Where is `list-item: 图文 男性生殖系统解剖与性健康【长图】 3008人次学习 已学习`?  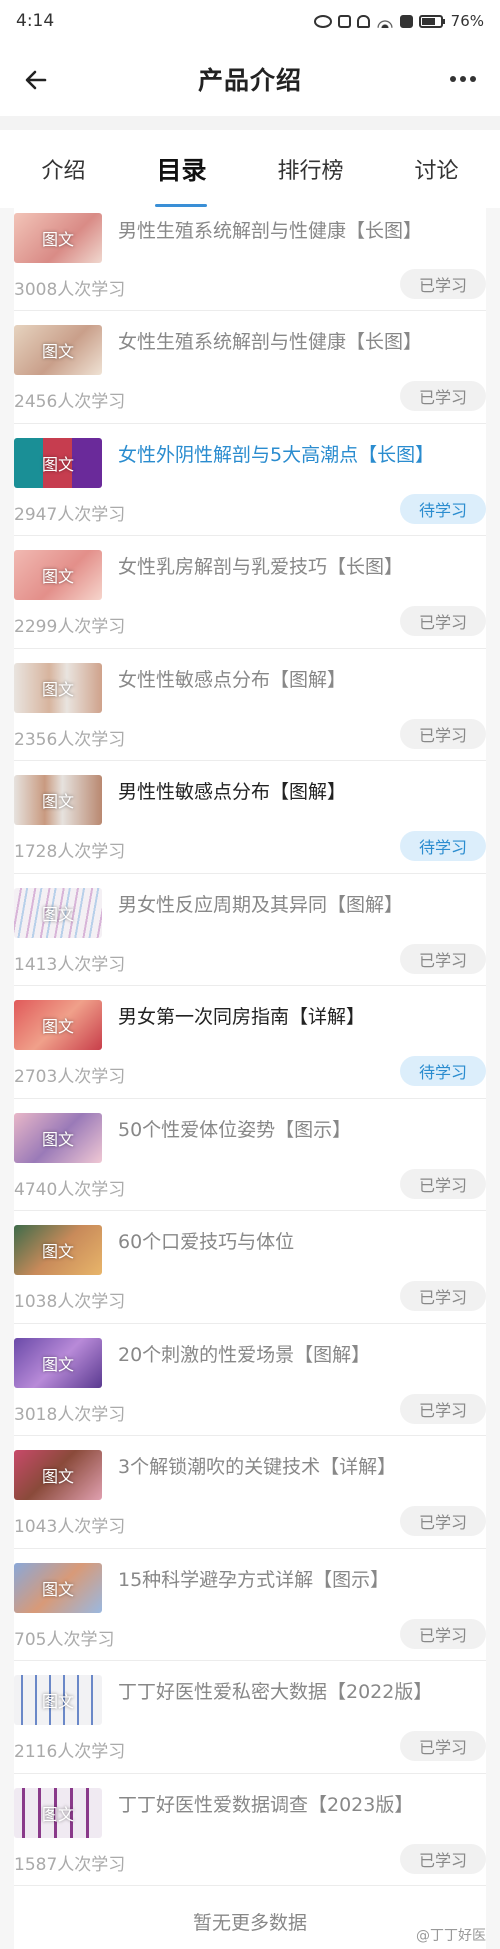
list-item: 图文 男性生殖系统解剖与性健康【长图】 3008人次学习 已学习 is located at coordinates (250, 259).